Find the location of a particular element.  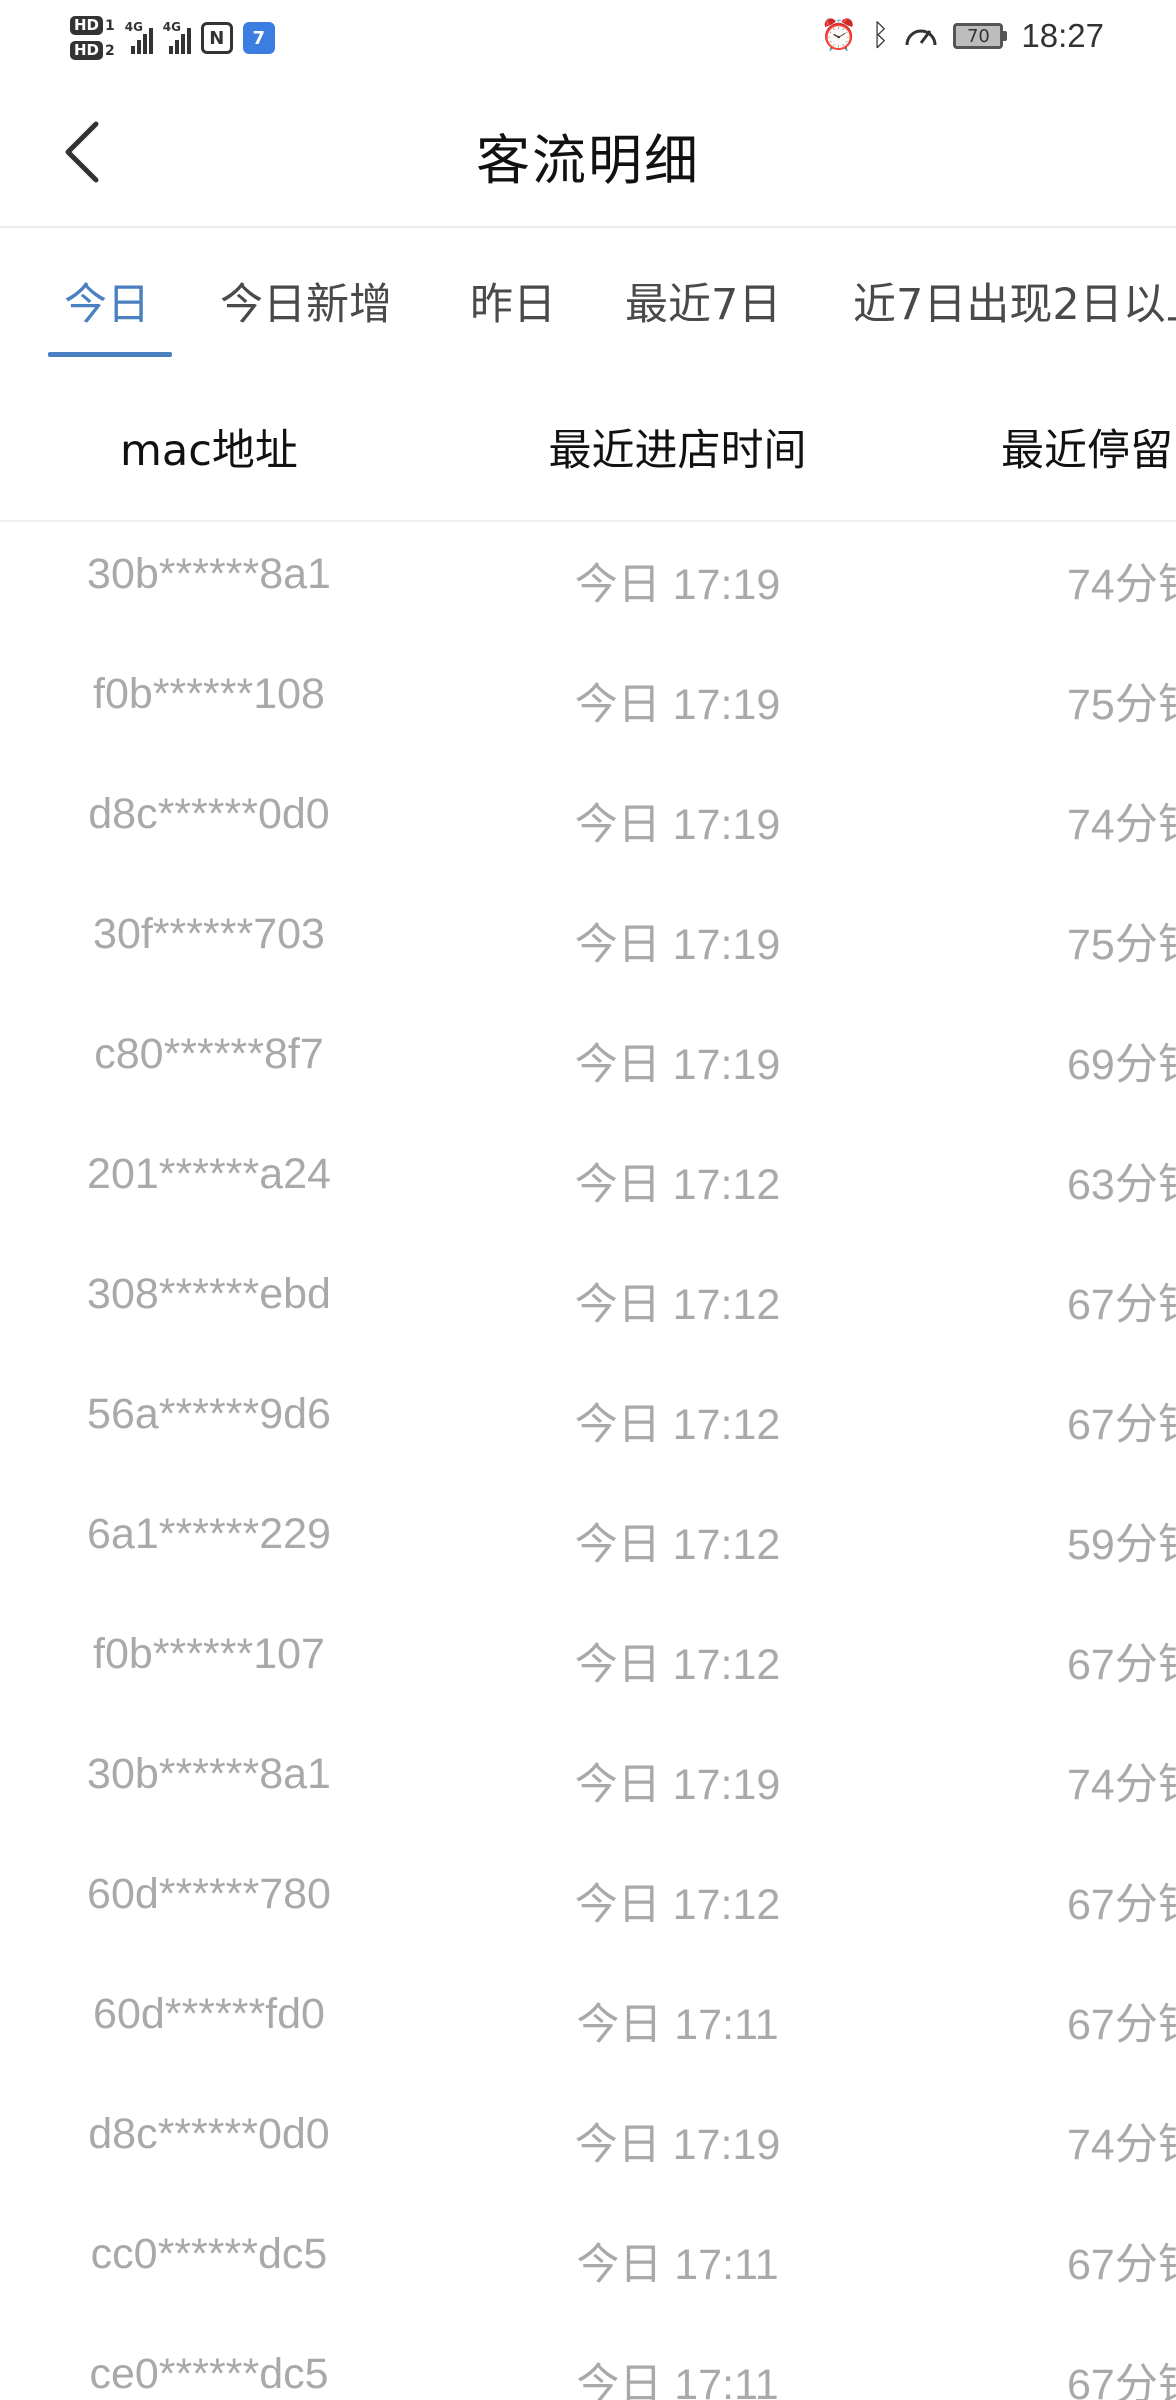

stay-duration-cell: 63分钟 is located at coordinates (1121, 1185).